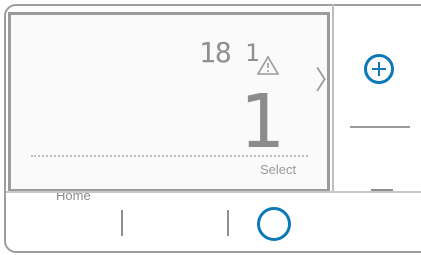 This screenshot has height=255, width=421. What do you see at coordinates (261, 122) in the screenshot?
I see `main-digit-display: 1` at bounding box center [261, 122].